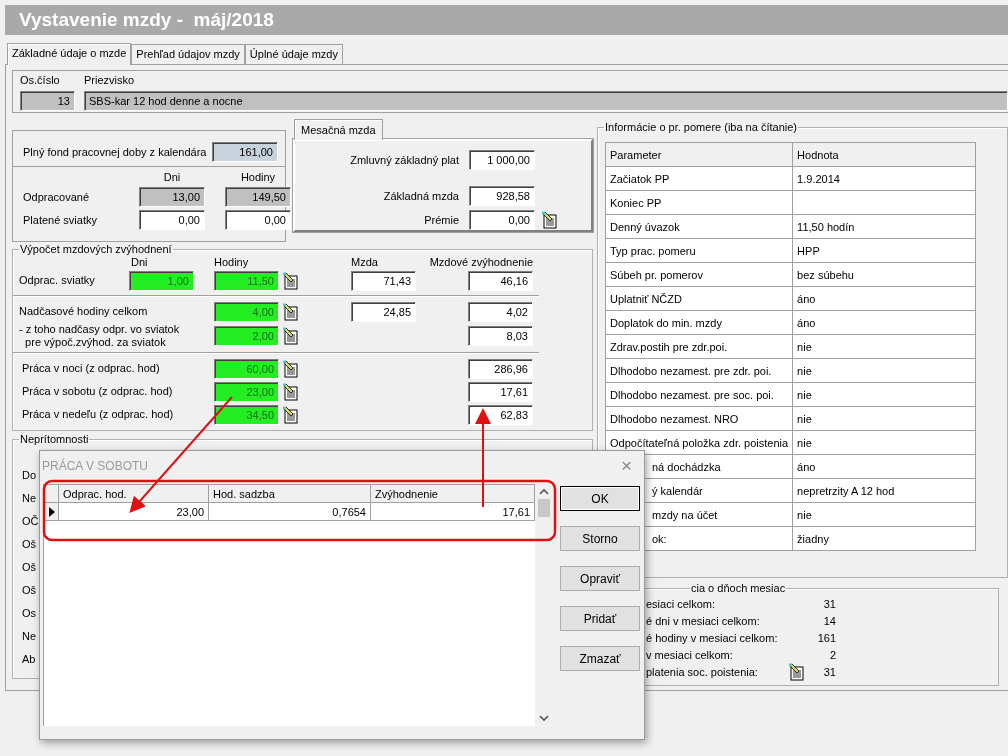 This screenshot has height=756, width=1008. I want to click on amount-field: 928,58, so click(502, 196).